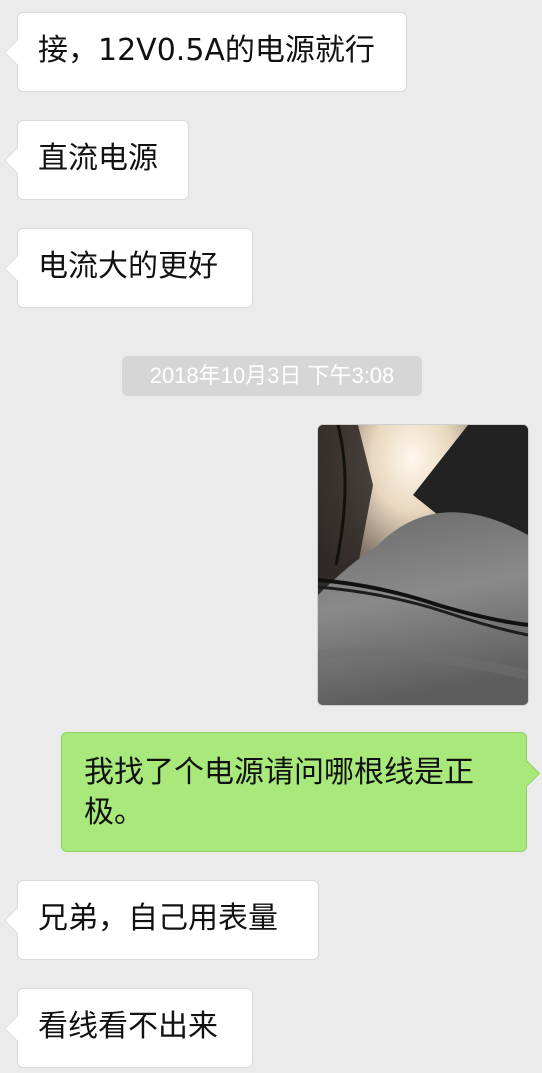  I want to click on message-bubble-incoming: 电流大的更好, so click(135, 268).